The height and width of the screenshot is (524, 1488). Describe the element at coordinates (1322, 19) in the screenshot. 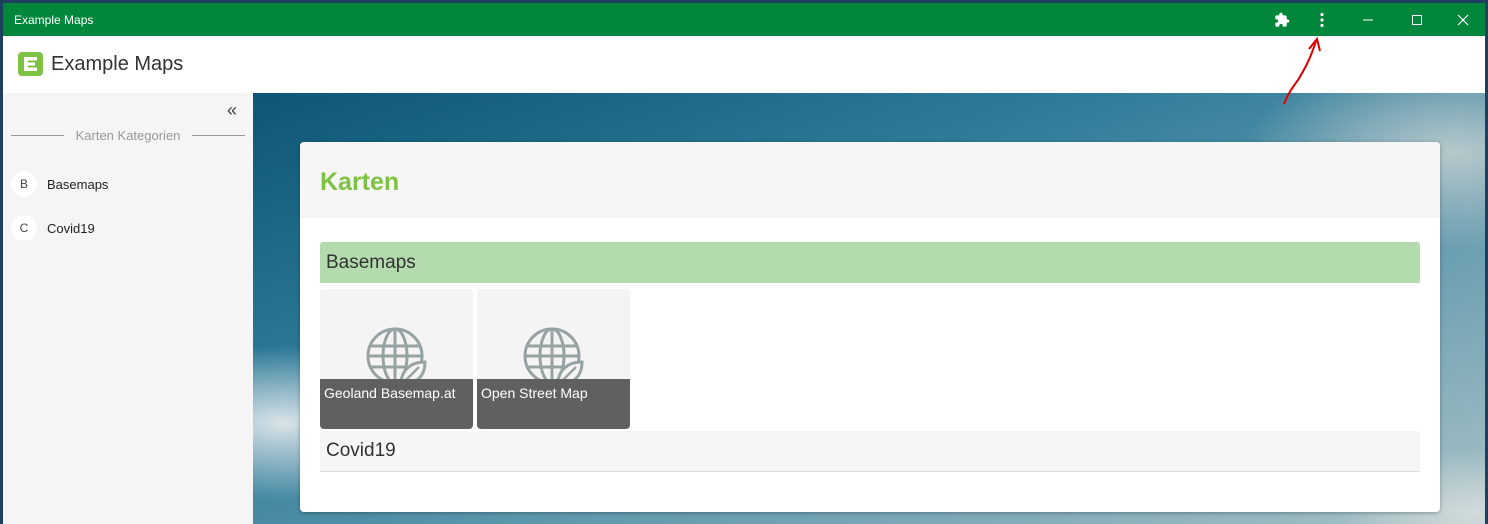

I see `more-vert-icon` at that location.